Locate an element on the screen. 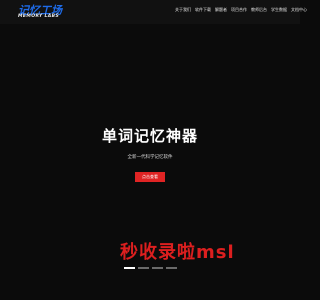 This screenshot has width=320, height=300. carousel-indicators is located at coordinates (150, 268).